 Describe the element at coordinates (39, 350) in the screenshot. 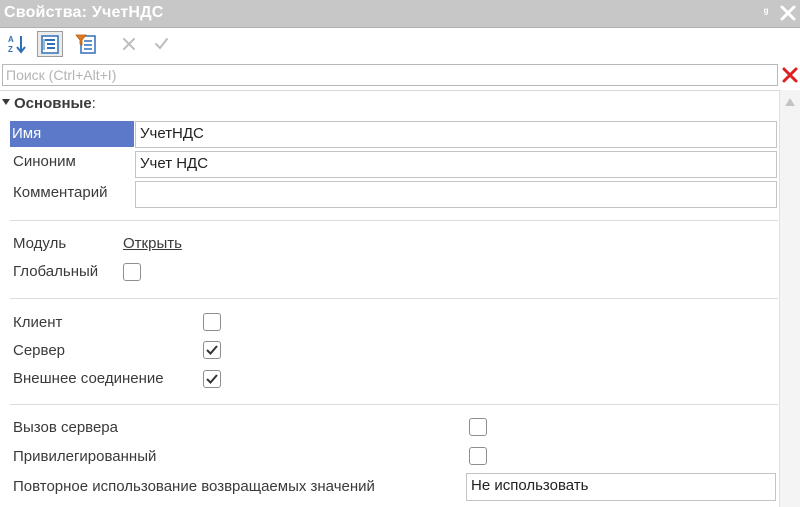

I see `server-label: Сервер` at that location.